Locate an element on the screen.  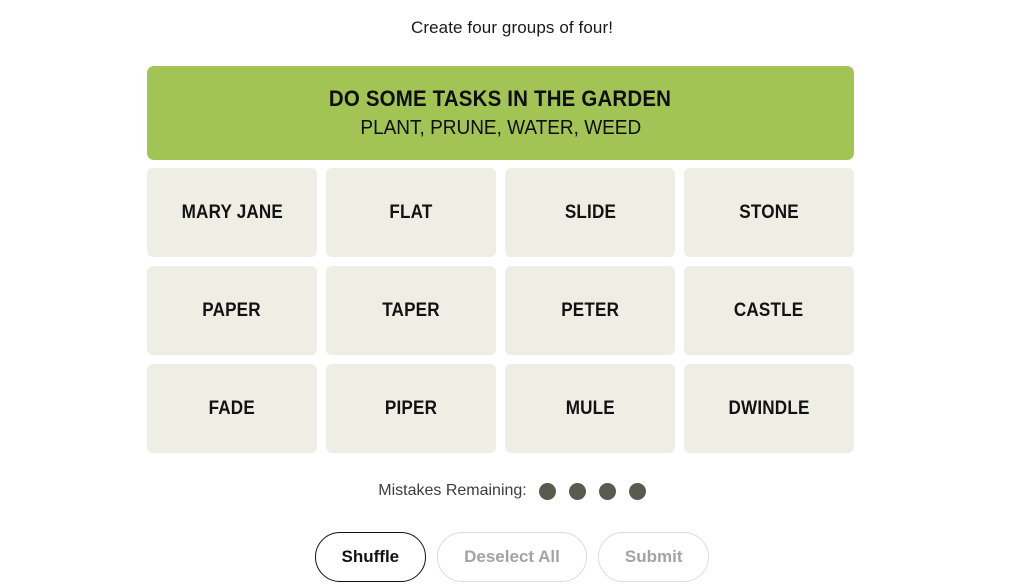
word-tile: FLAT is located at coordinates (411, 212).